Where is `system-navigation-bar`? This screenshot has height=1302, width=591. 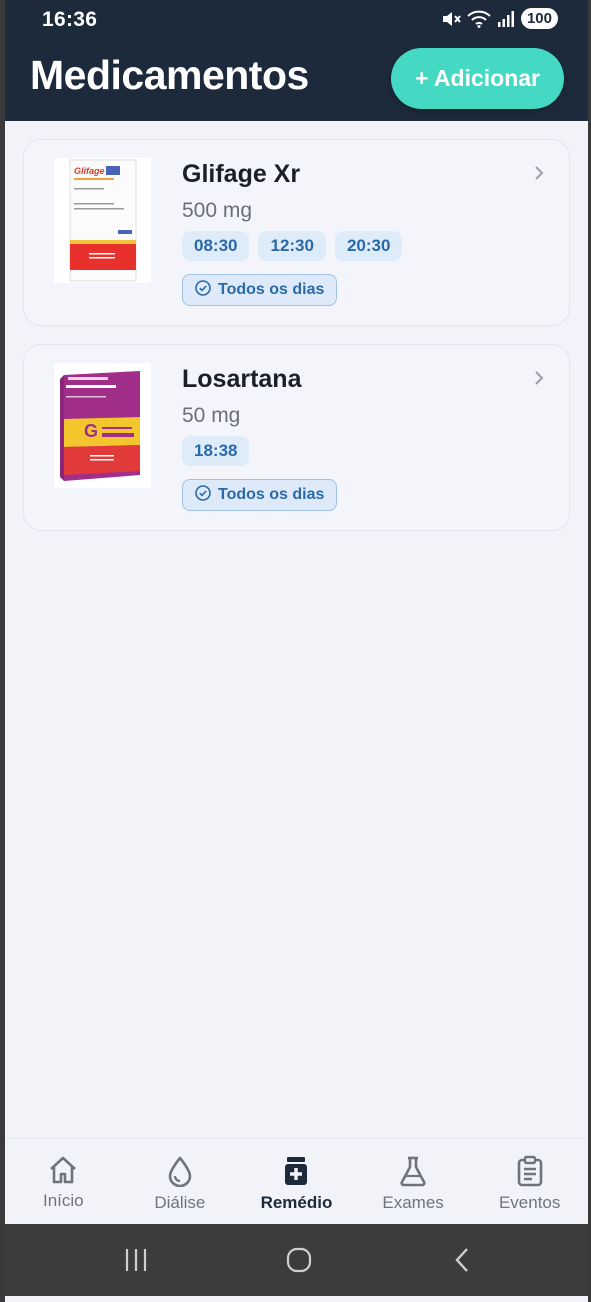 system-navigation-bar is located at coordinates (296, 1260).